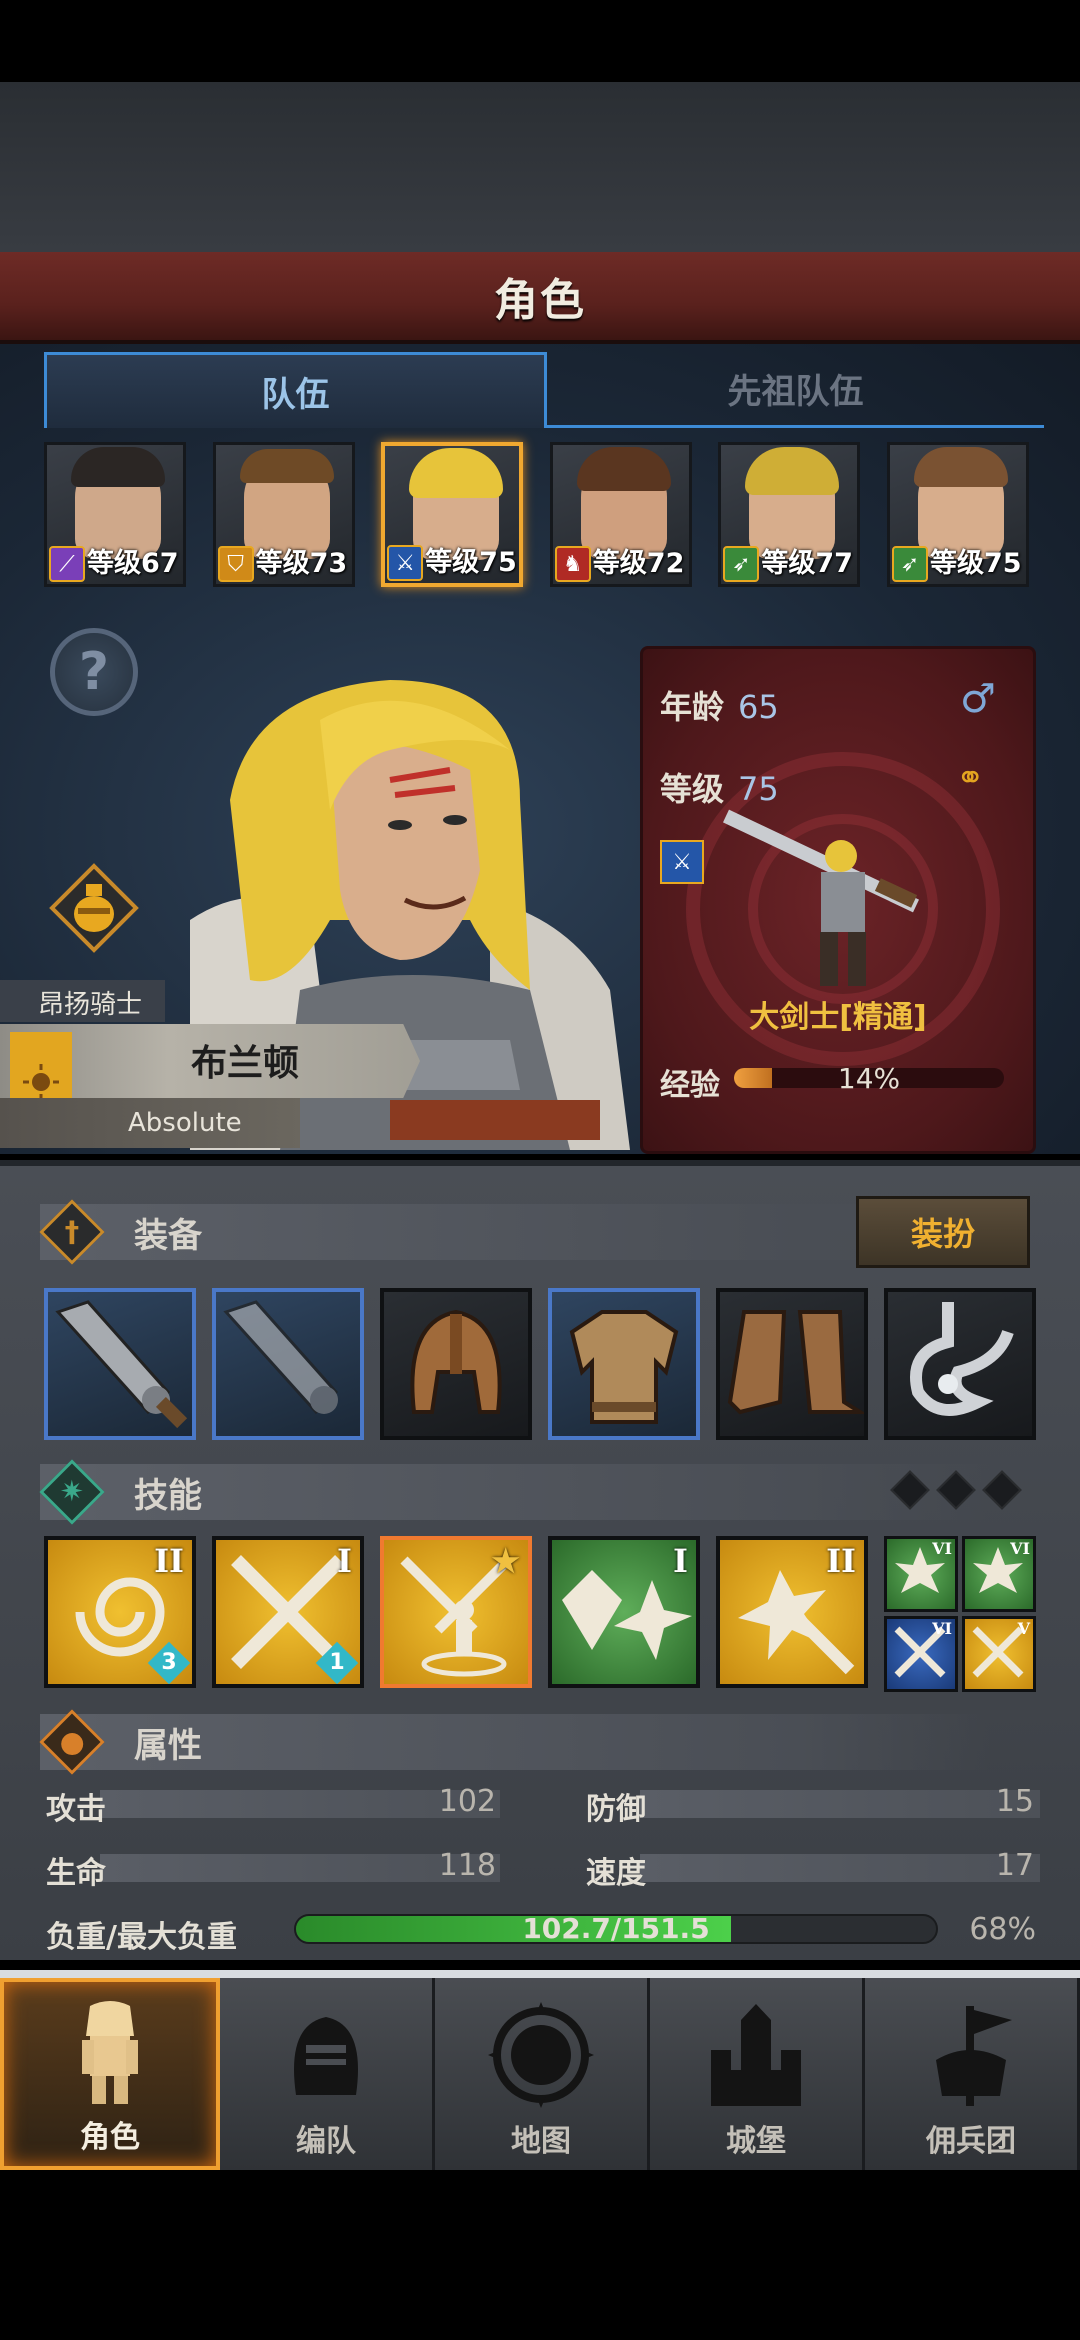  I want to click on amulet-icon, so click(962, 1359).